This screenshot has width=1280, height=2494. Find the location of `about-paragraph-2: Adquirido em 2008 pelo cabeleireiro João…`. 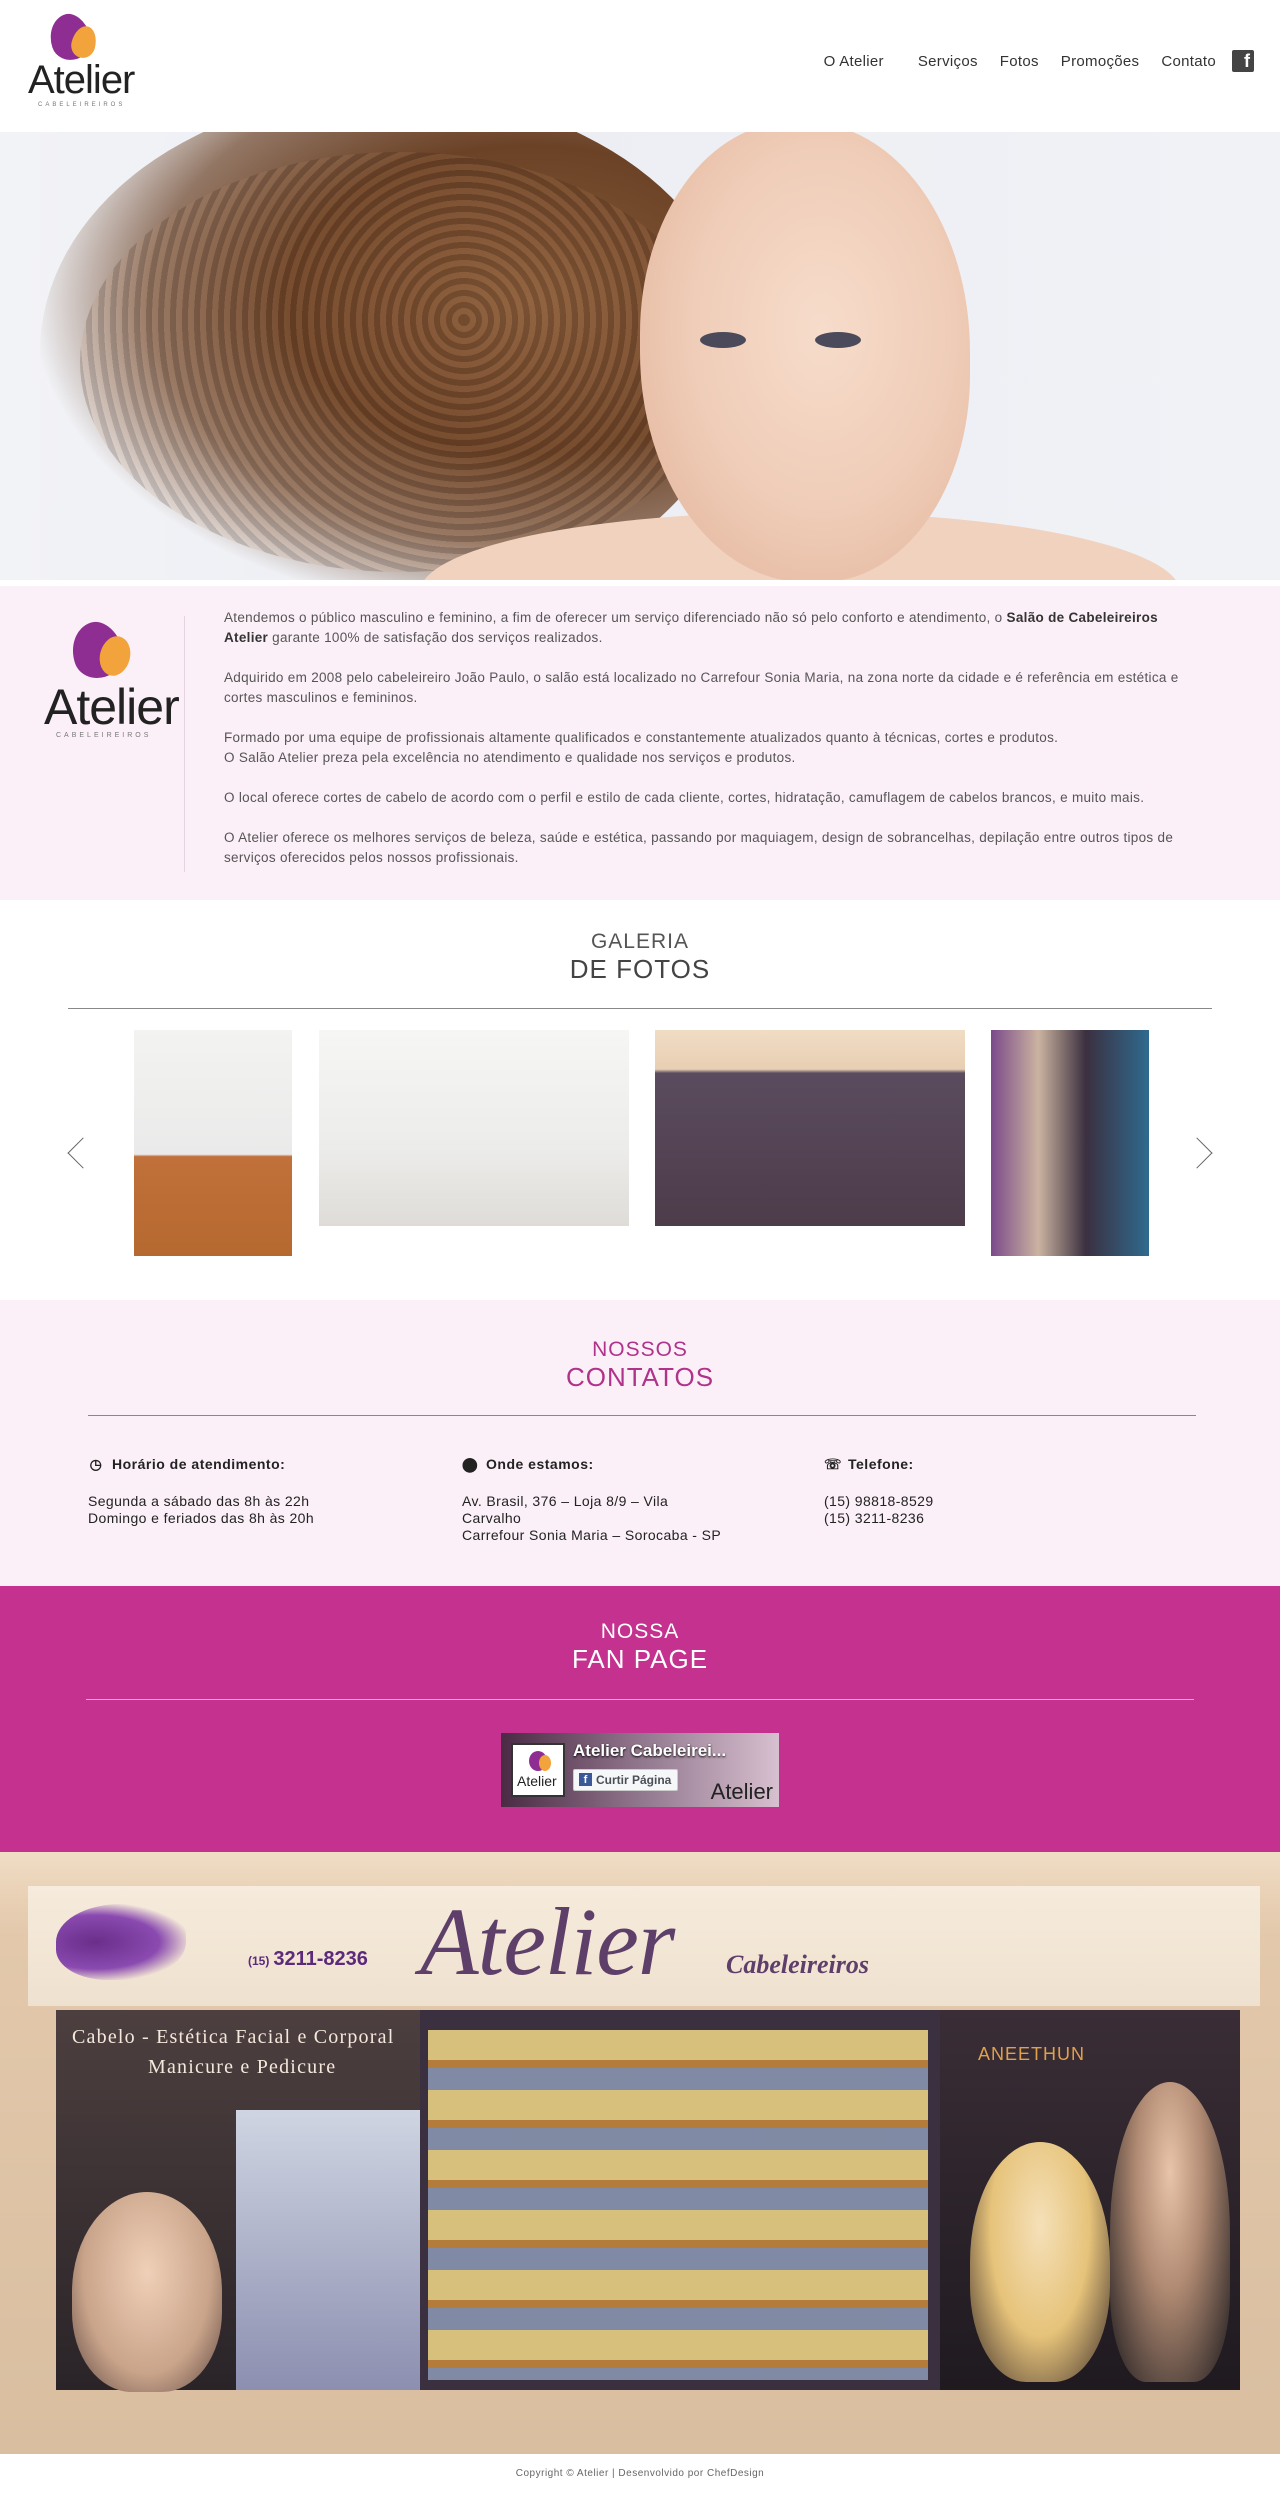

about-paragraph-2: Adquirido em 2008 pelo cabeleireiro João… is located at coordinates (701, 687).